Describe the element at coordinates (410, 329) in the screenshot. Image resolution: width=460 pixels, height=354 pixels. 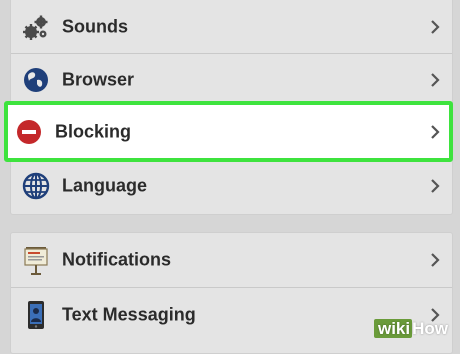
I see `watermark: wiki How` at that location.